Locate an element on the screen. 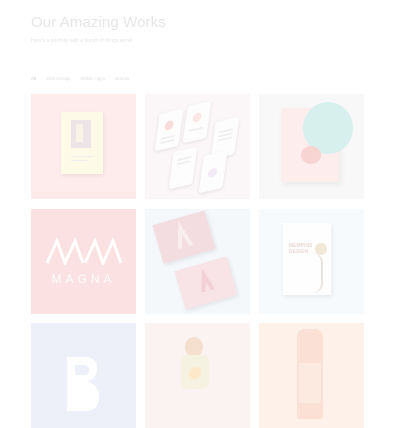  book-image is located at coordinates (82, 143).